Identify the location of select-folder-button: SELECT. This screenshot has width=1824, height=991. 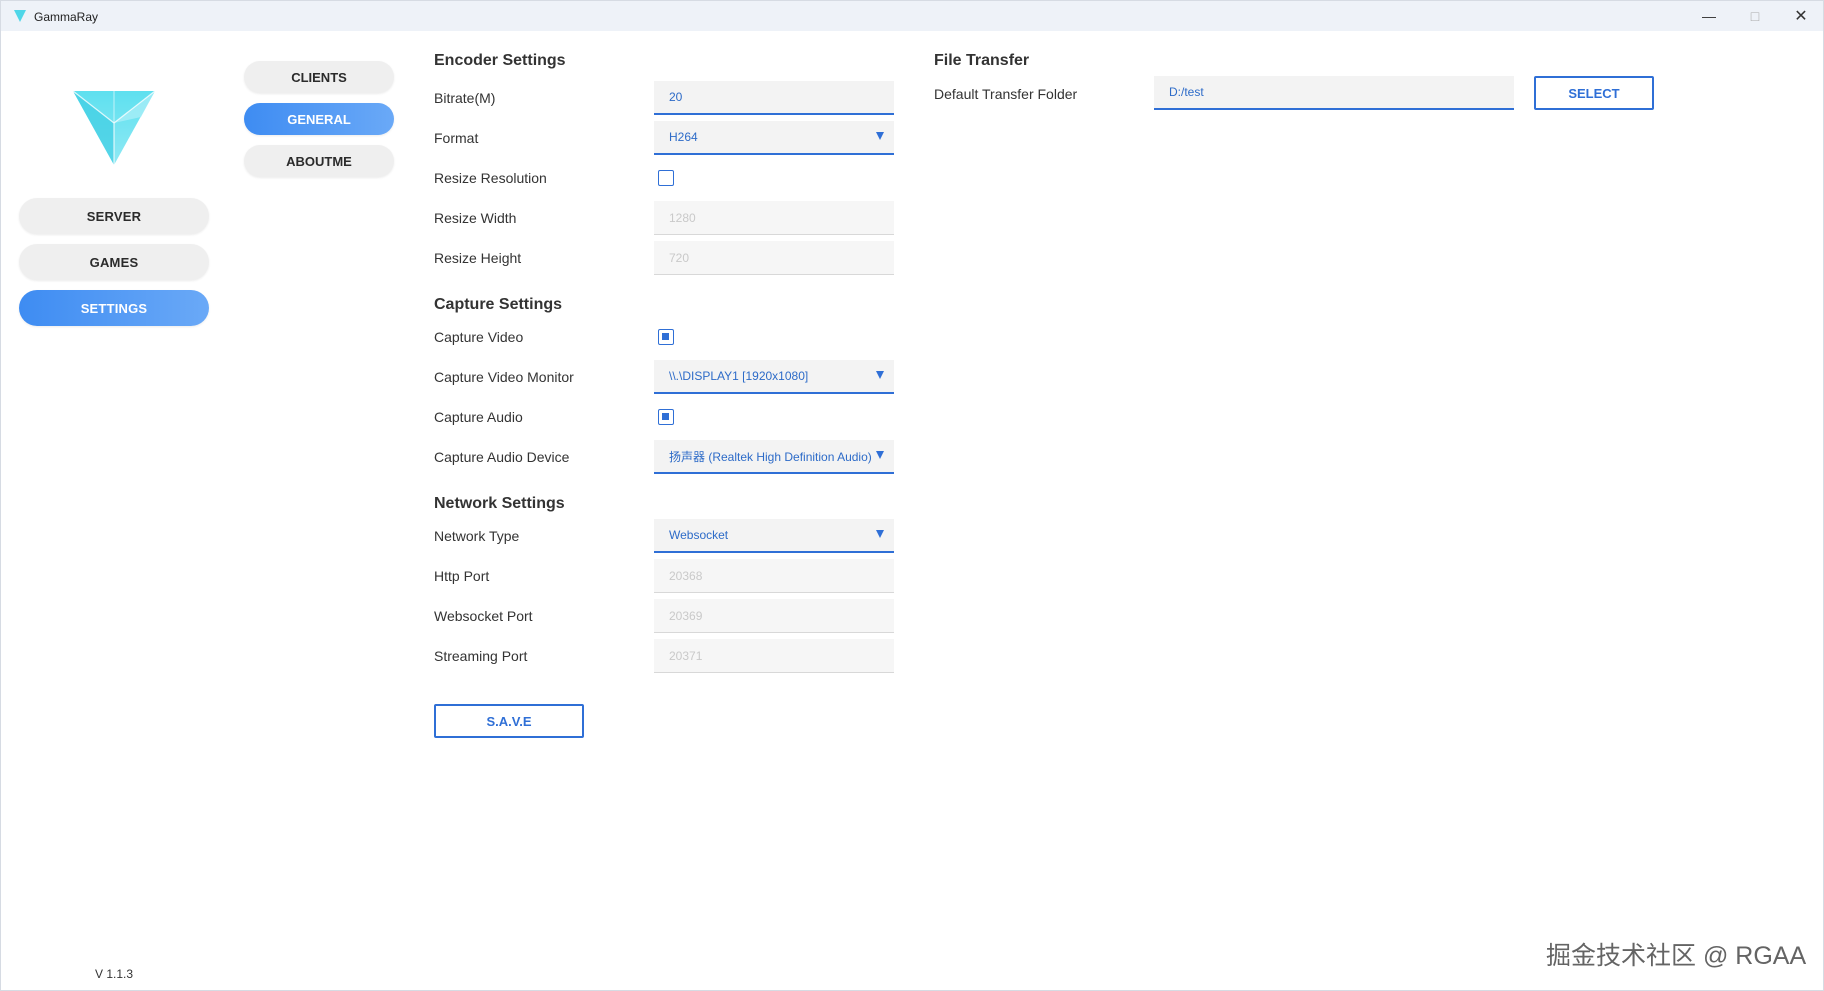
(1594, 93).